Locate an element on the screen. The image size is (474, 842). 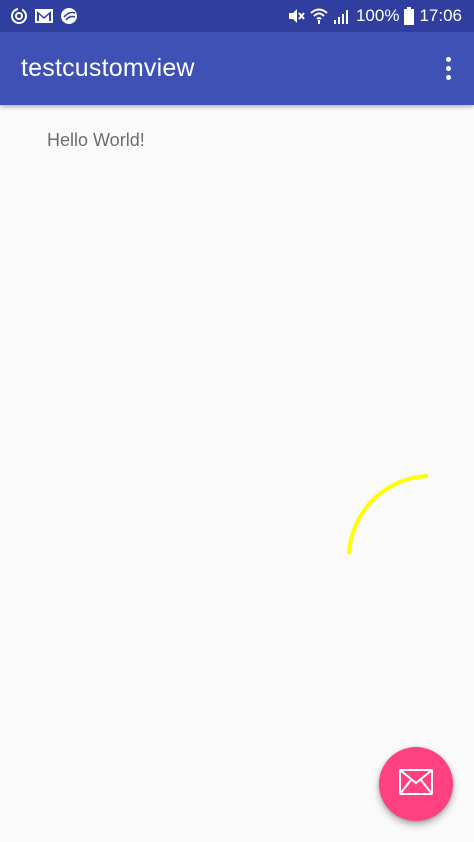
battery-percent: 100% is located at coordinates (377, 15).